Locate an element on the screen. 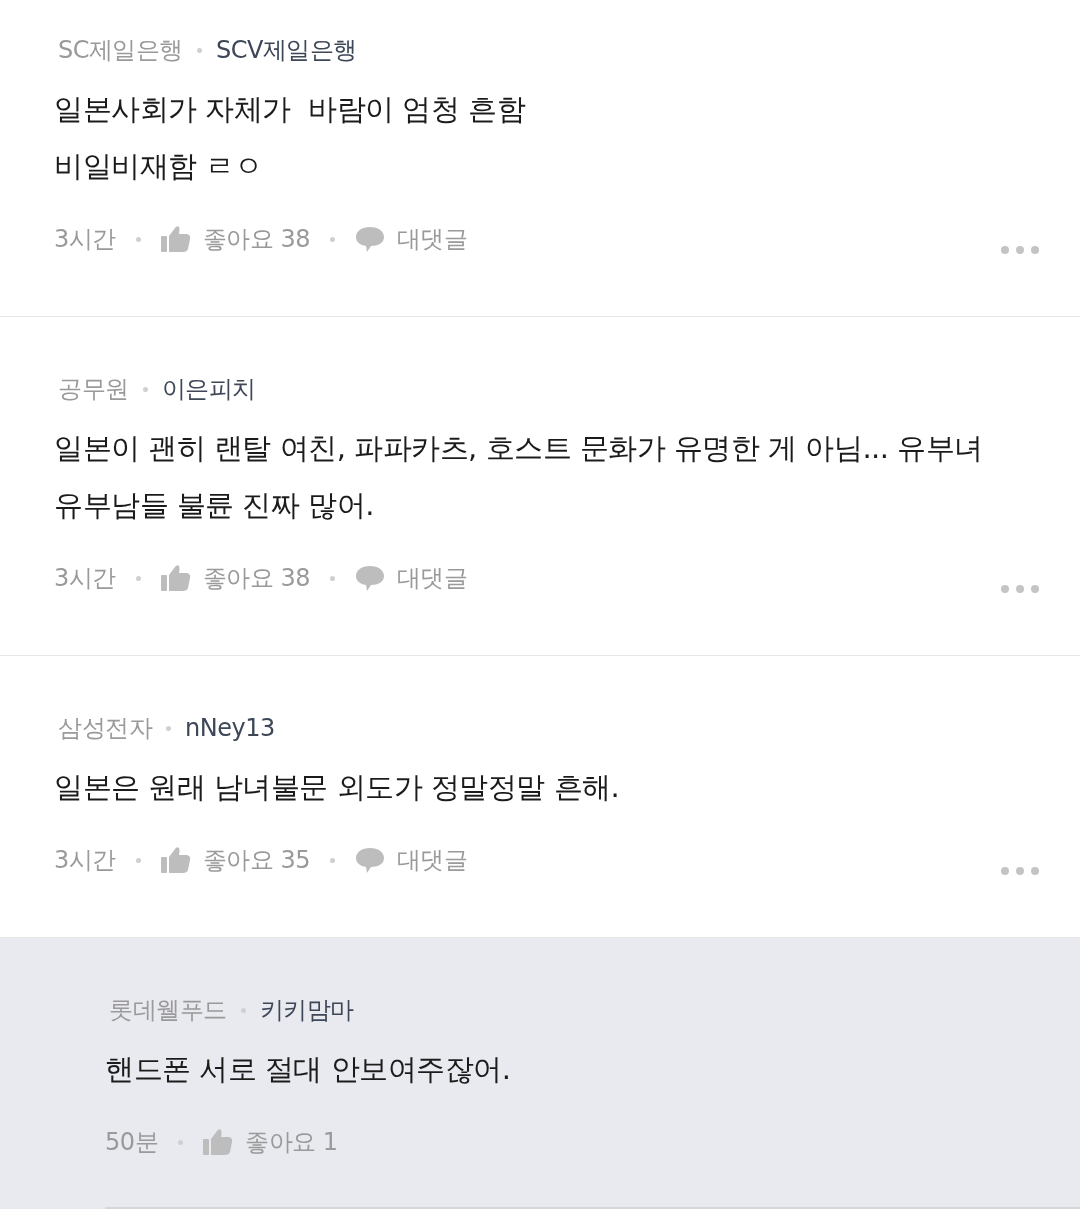  comment-text: 일본이 괜히 랜탈 여친, 파파카츠, 호스트 문화가 유명한 게 아님... 유부녀 is located at coordinates (518, 448).